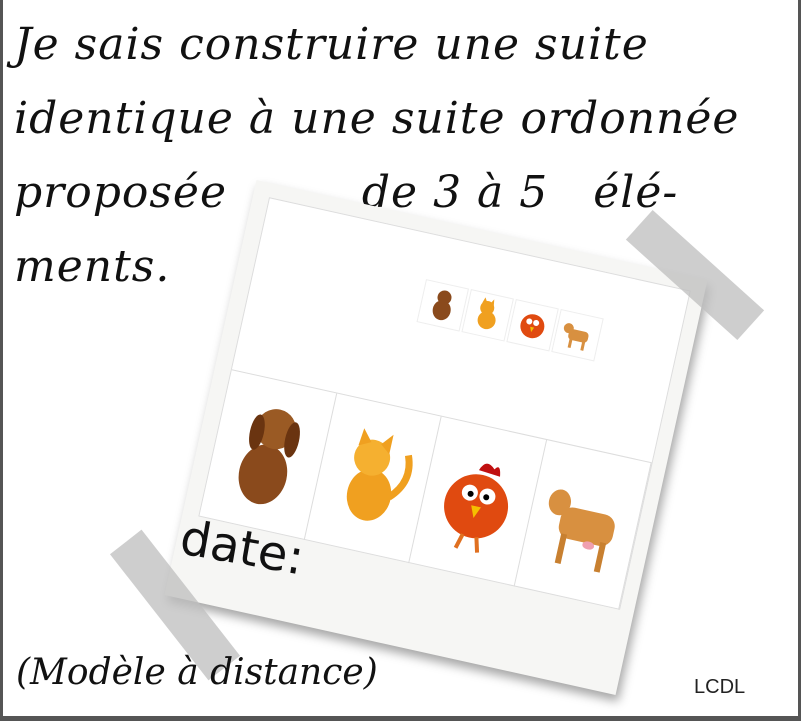 The image size is (801, 721). I want to click on footer-note: (Modèle à distance), so click(197, 672).